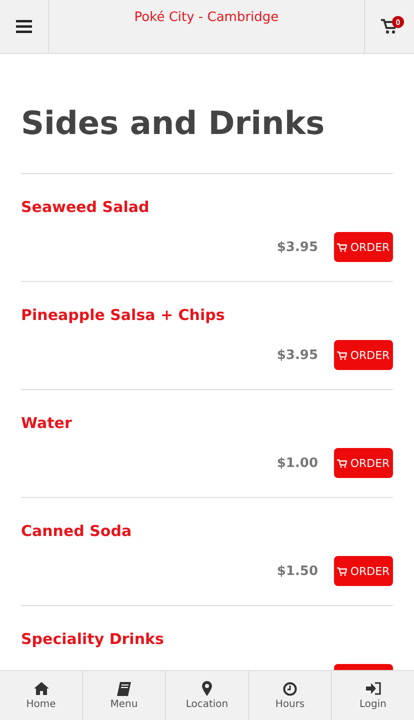 The height and width of the screenshot is (720, 414). What do you see at coordinates (373, 688) in the screenshot?
I see `login-icon` at bounding box center [373, 688].